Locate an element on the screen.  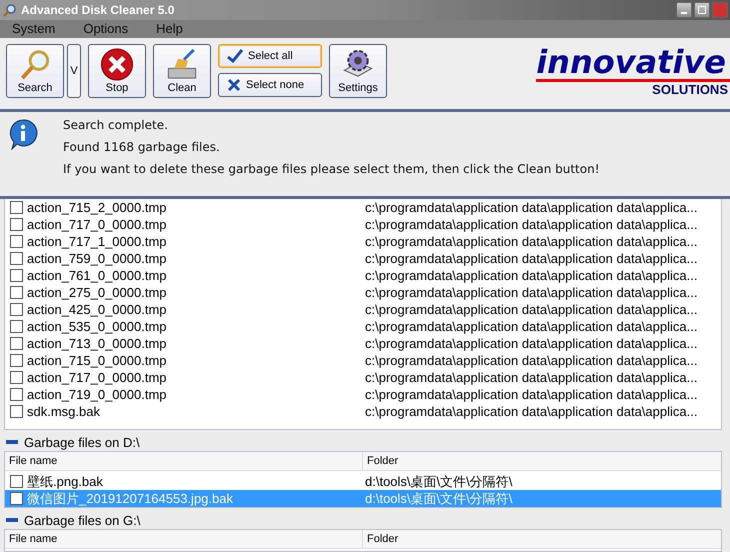
file-name: action_535_0_0000.tmp is located at coordinates (97, 326).